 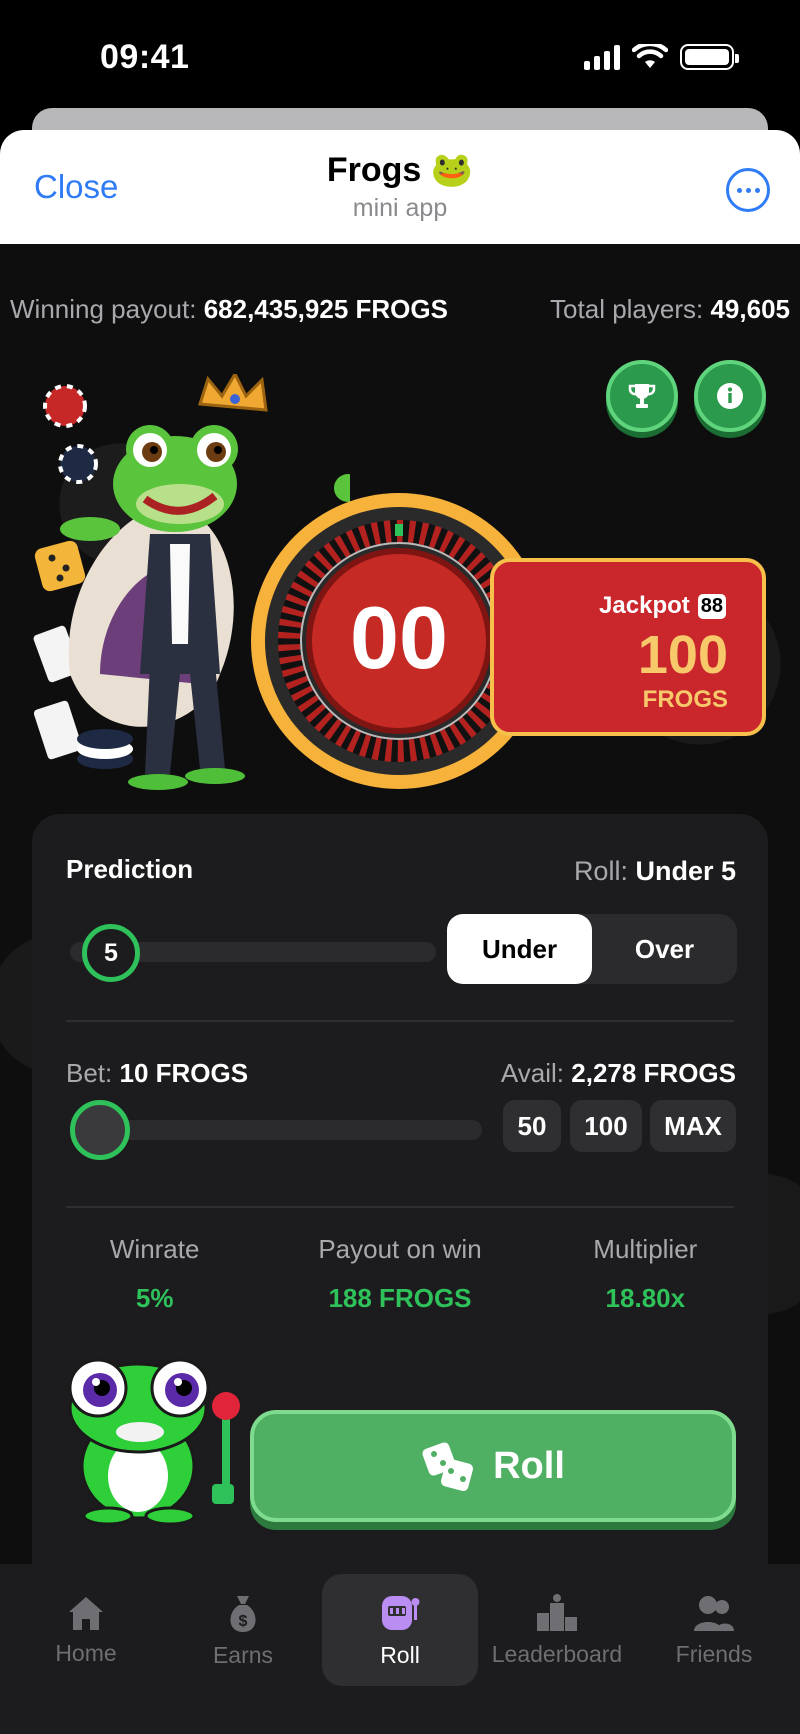 I want to click on available-info: Avail: 2,278 FROGS, so click(x=618, y=1073).